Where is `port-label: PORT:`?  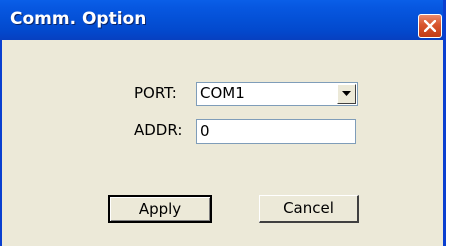 port-label: PORT: is located at coordinates (155, 93).